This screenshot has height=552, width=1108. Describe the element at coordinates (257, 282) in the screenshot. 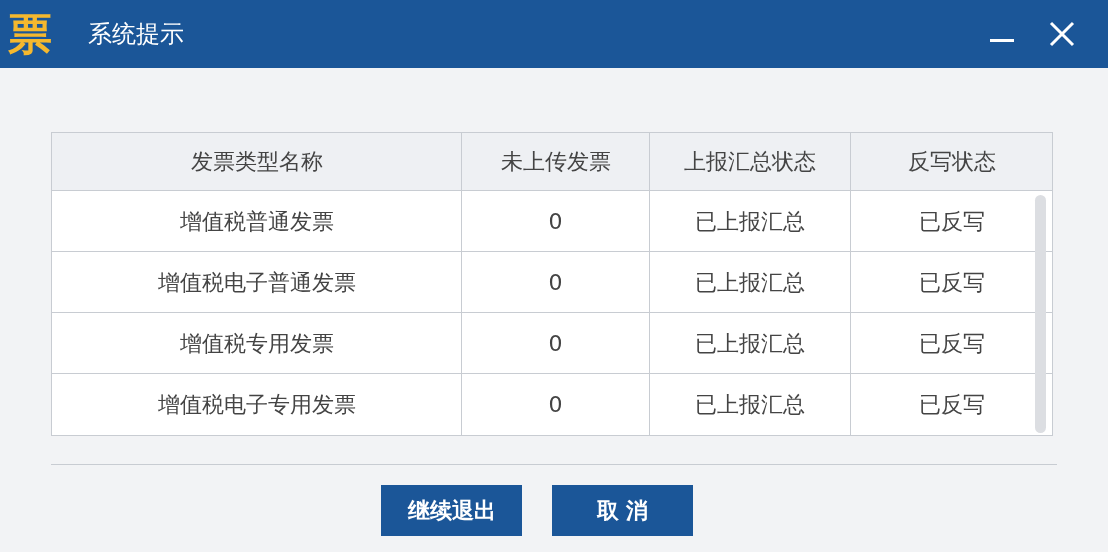

I see `table-cell: 增值税电子普通发票` at that location.